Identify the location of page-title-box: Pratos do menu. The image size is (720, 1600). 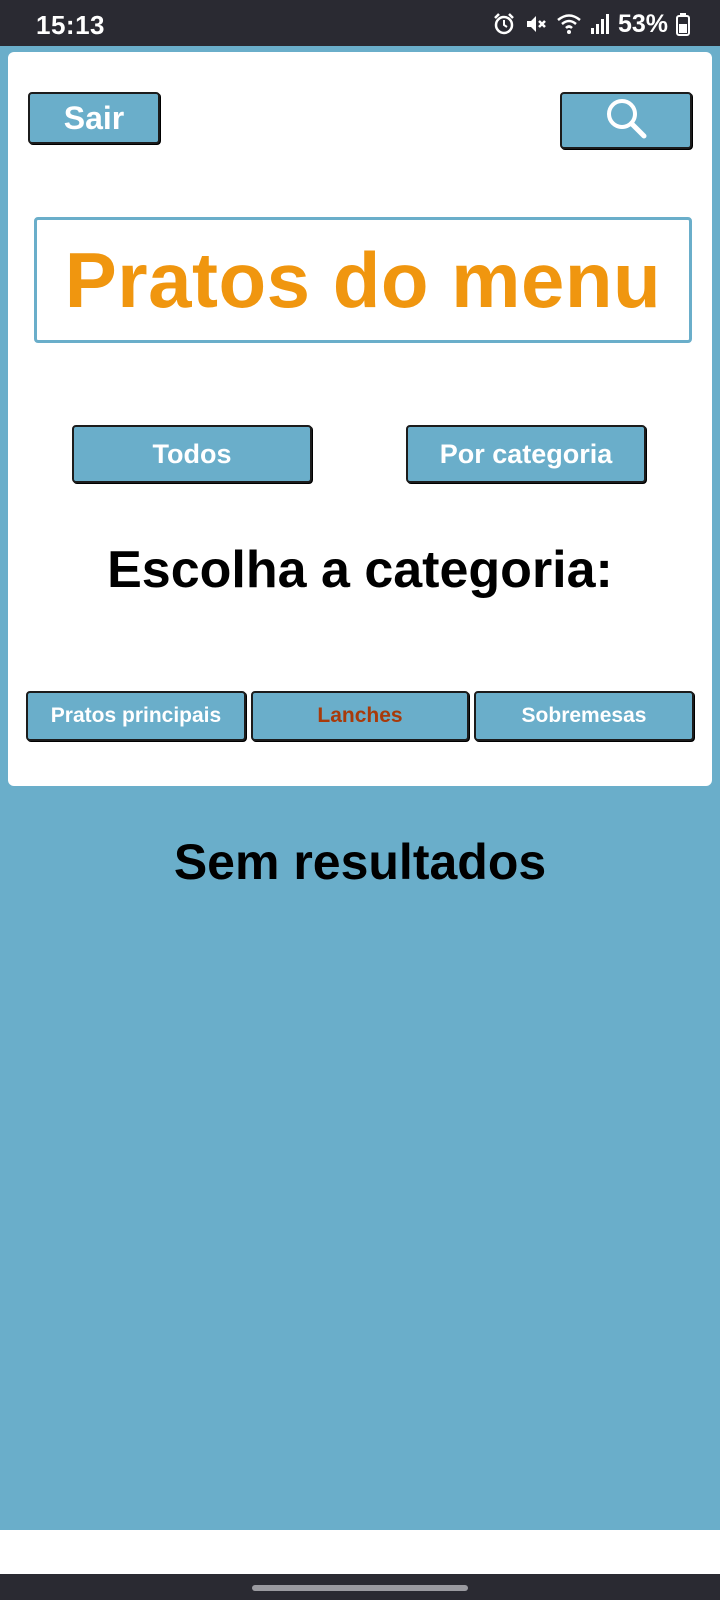
(363, 280).